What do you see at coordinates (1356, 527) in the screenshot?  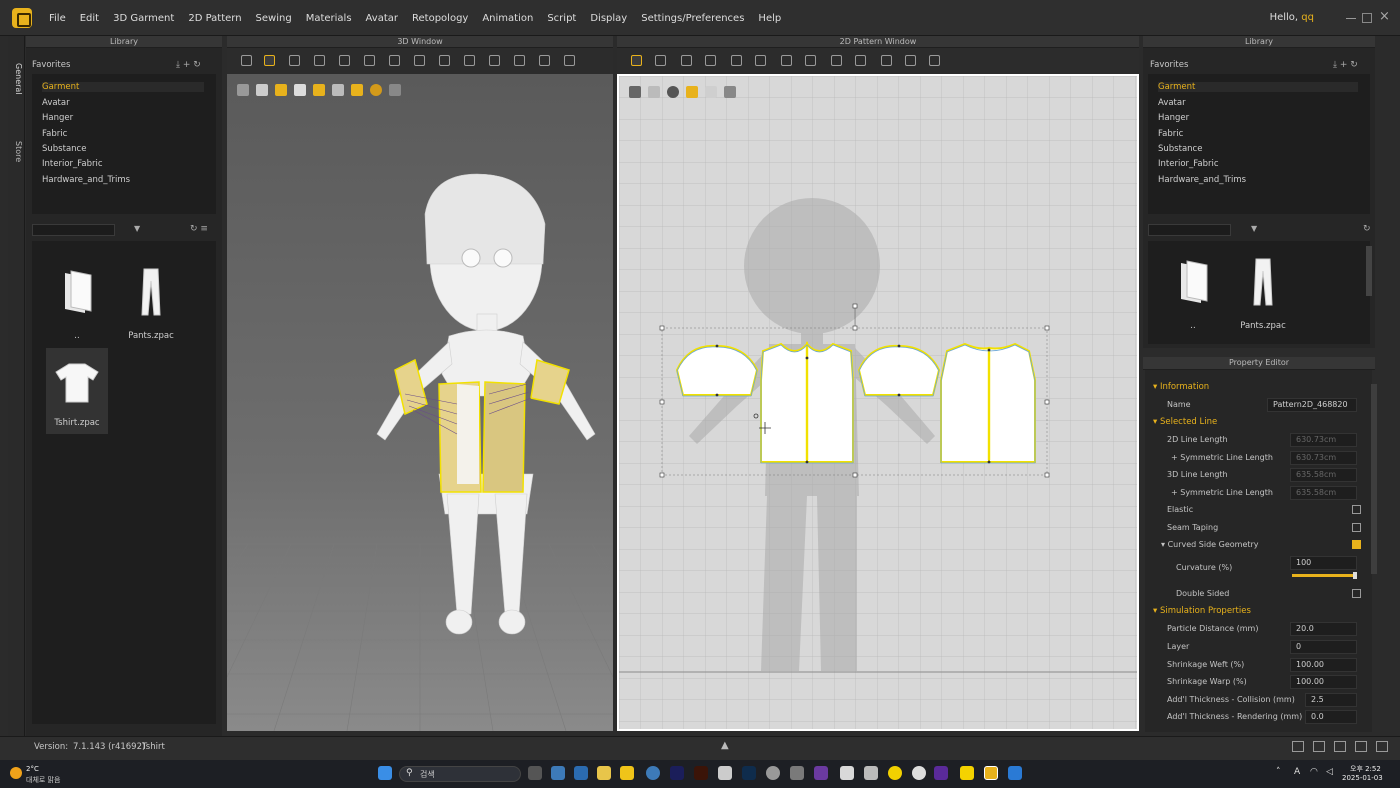 I see `seam-taping-checkbox` at bounding box center [1356, 527].